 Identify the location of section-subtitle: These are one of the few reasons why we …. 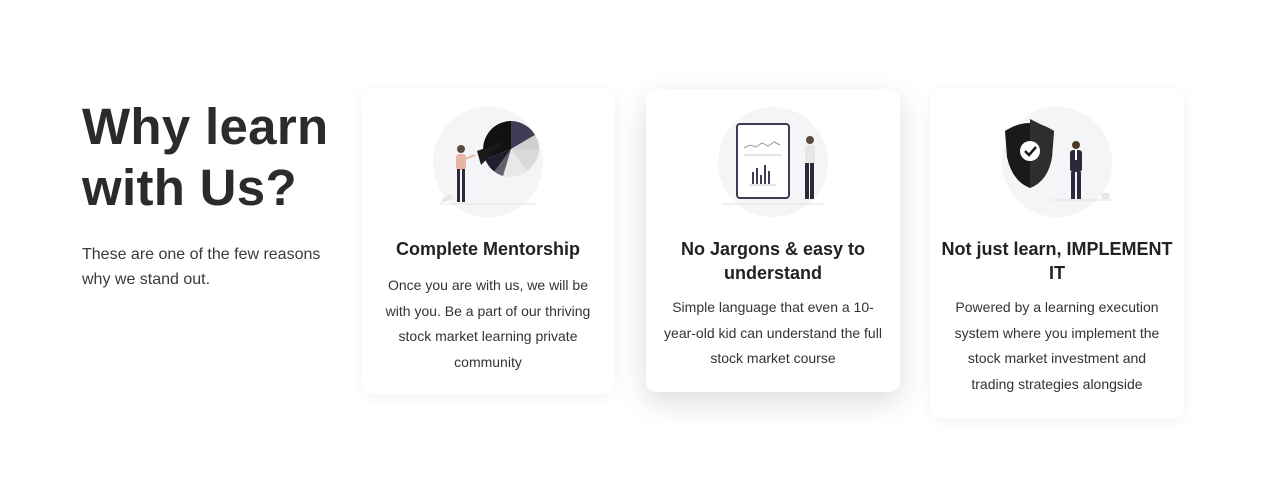
(201, 267).